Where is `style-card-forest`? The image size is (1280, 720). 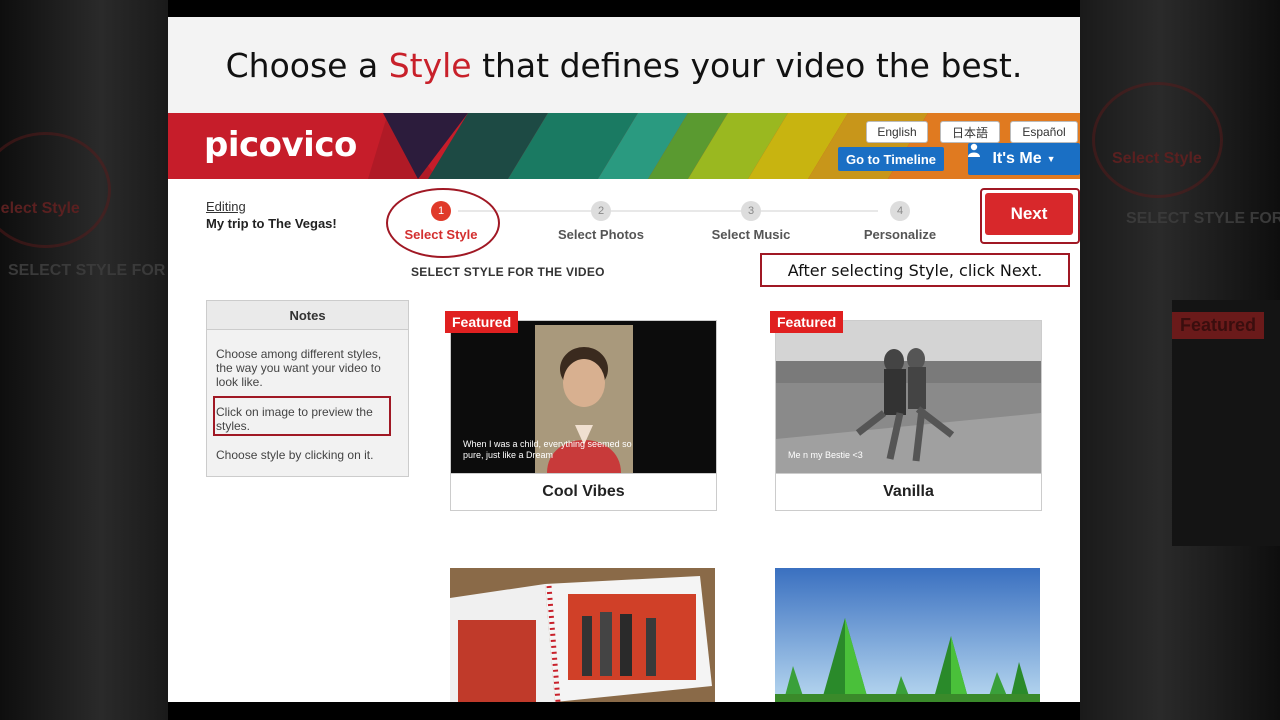
style-card-forest is located at coordinates (907, 635).